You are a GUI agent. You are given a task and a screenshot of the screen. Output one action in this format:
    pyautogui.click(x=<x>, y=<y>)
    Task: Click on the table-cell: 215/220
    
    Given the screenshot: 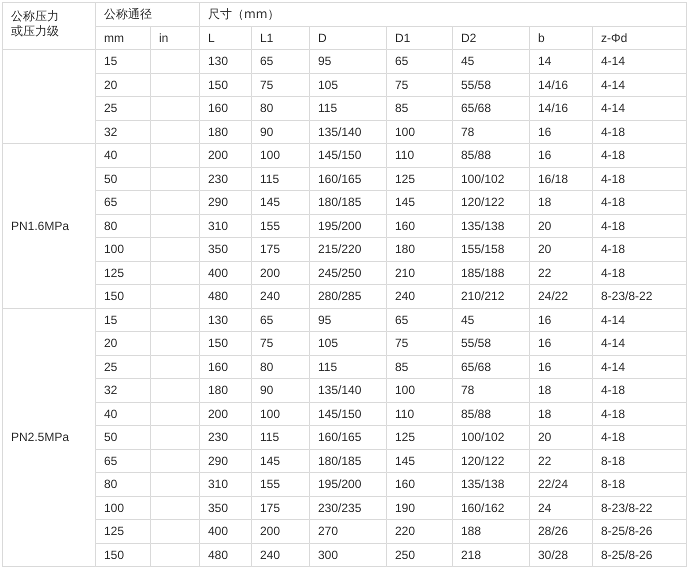 What is the action you would take?
    pyautogui.click(x=348, y=249)
    